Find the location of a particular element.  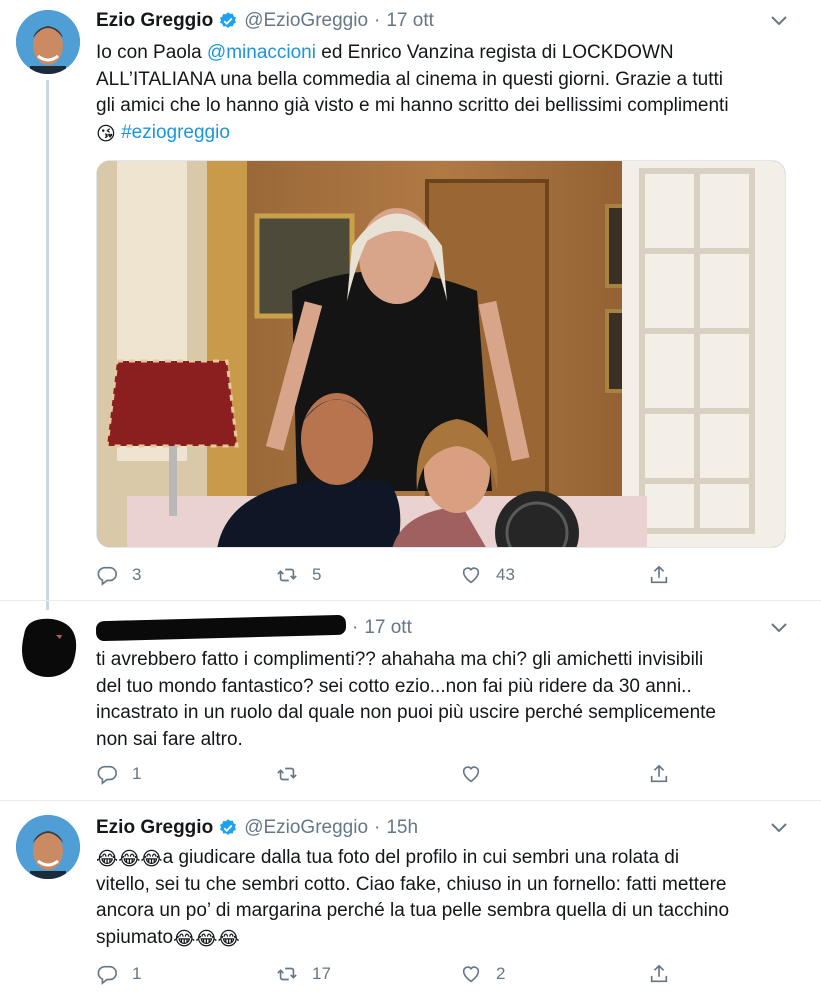

tweet-header: · 17 ott is located at coordinates (253, 628).